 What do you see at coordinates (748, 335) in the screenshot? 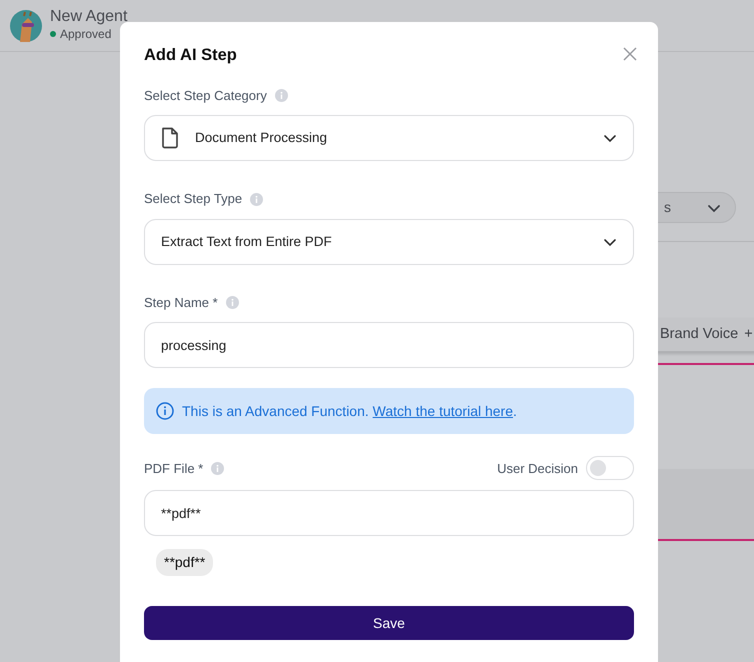
I see `add-icon: +` at bounding box center [748, 335].